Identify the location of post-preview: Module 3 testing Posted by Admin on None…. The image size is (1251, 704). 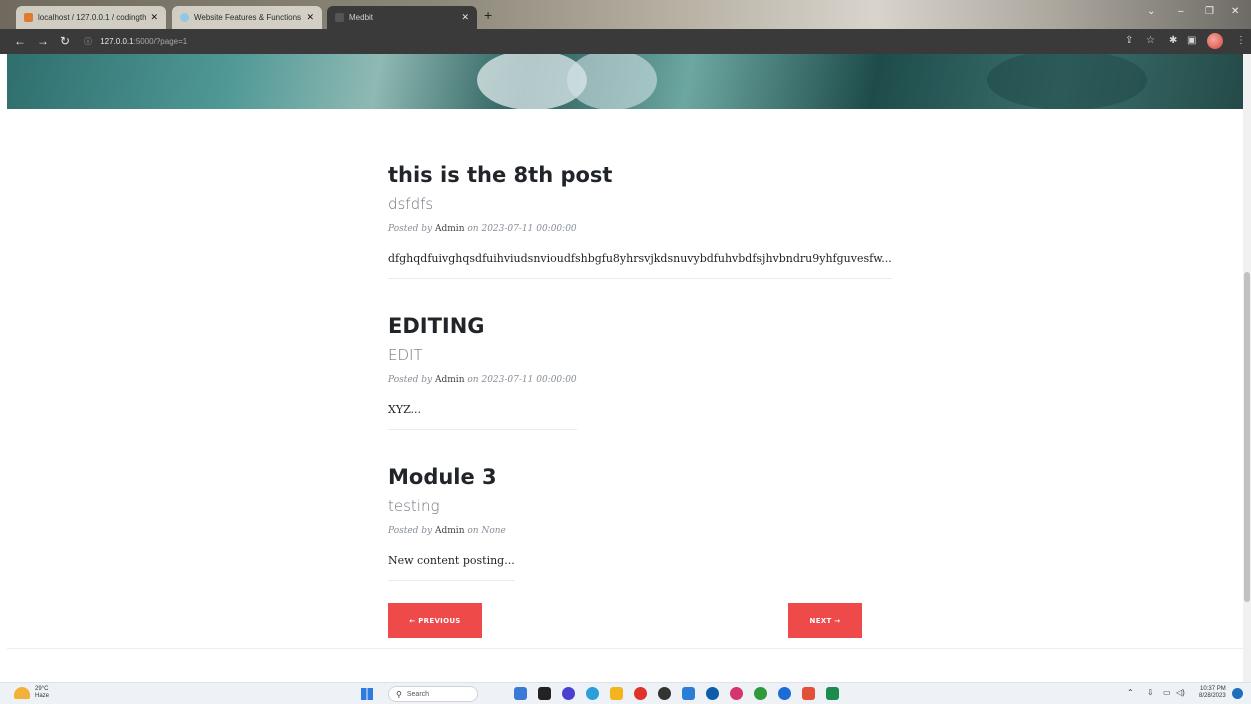
(451, 521).